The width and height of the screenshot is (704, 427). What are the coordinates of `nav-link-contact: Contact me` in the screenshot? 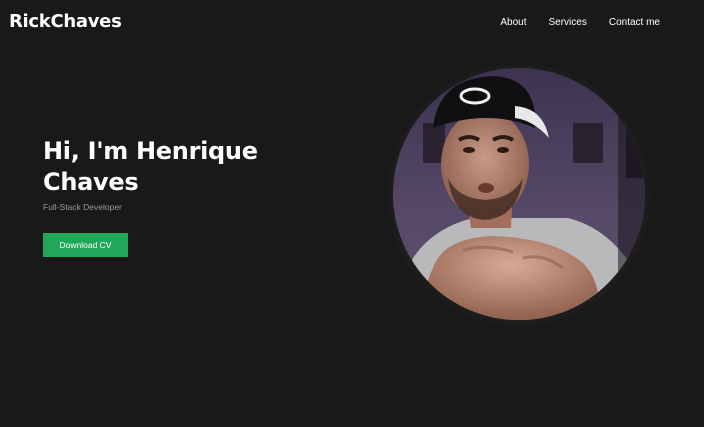 It's located at (634, 22).